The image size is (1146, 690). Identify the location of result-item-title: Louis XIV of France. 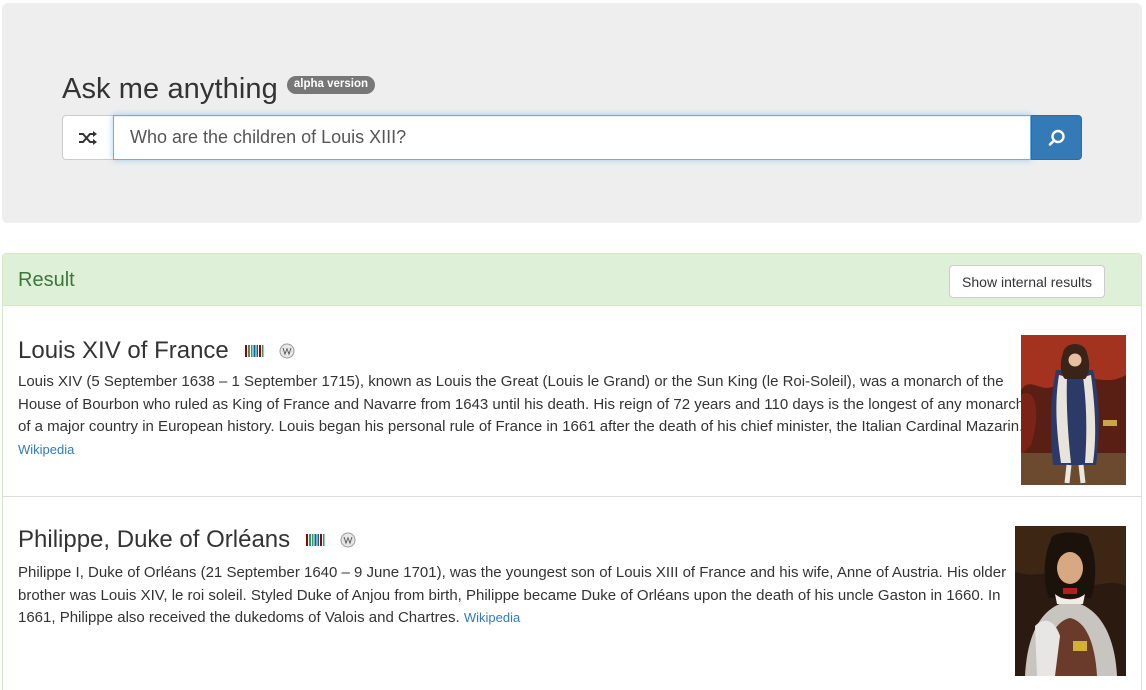
(123, 350).